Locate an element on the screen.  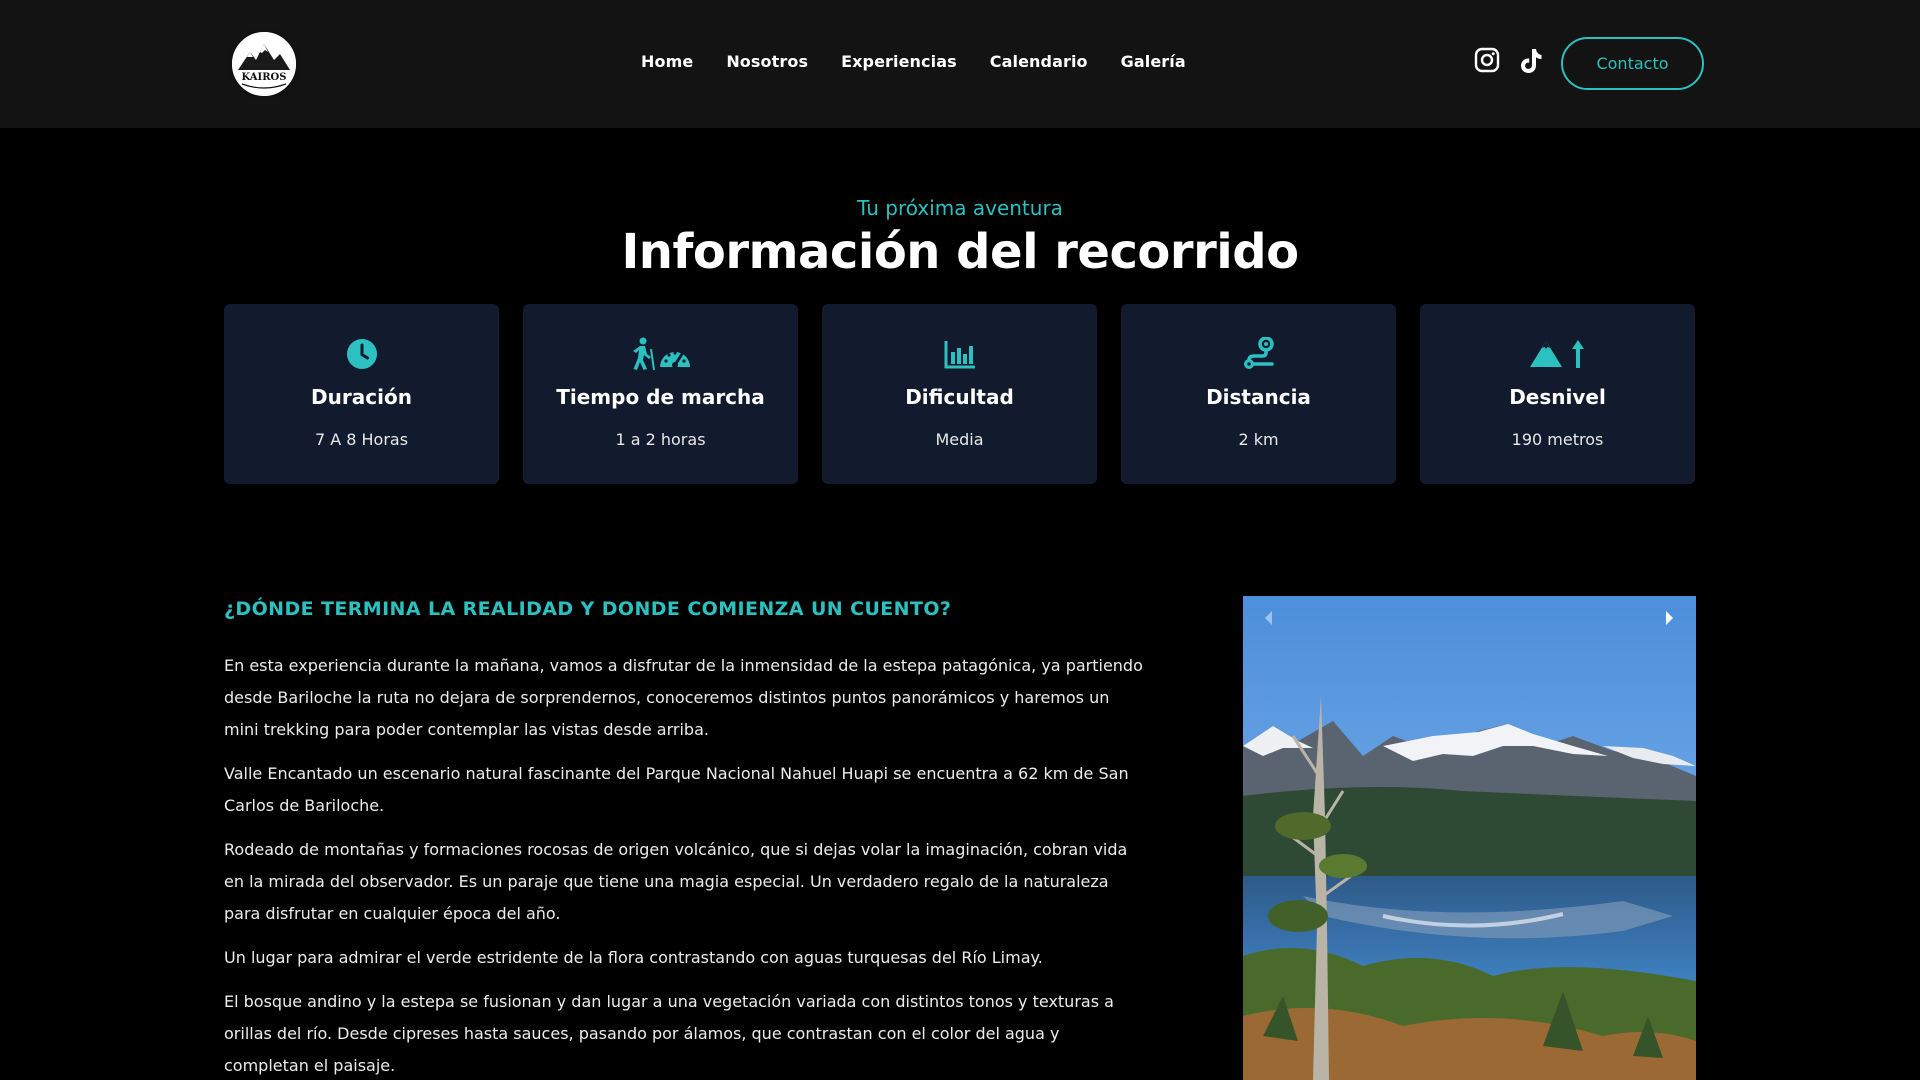
instagram-icon is located at coordinates (1487, 62).